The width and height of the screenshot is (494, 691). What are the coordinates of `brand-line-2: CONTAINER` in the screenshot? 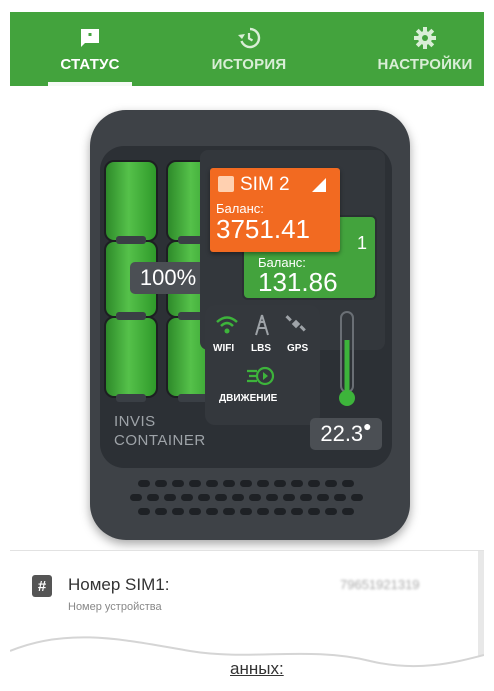 It's located at (160, 440).